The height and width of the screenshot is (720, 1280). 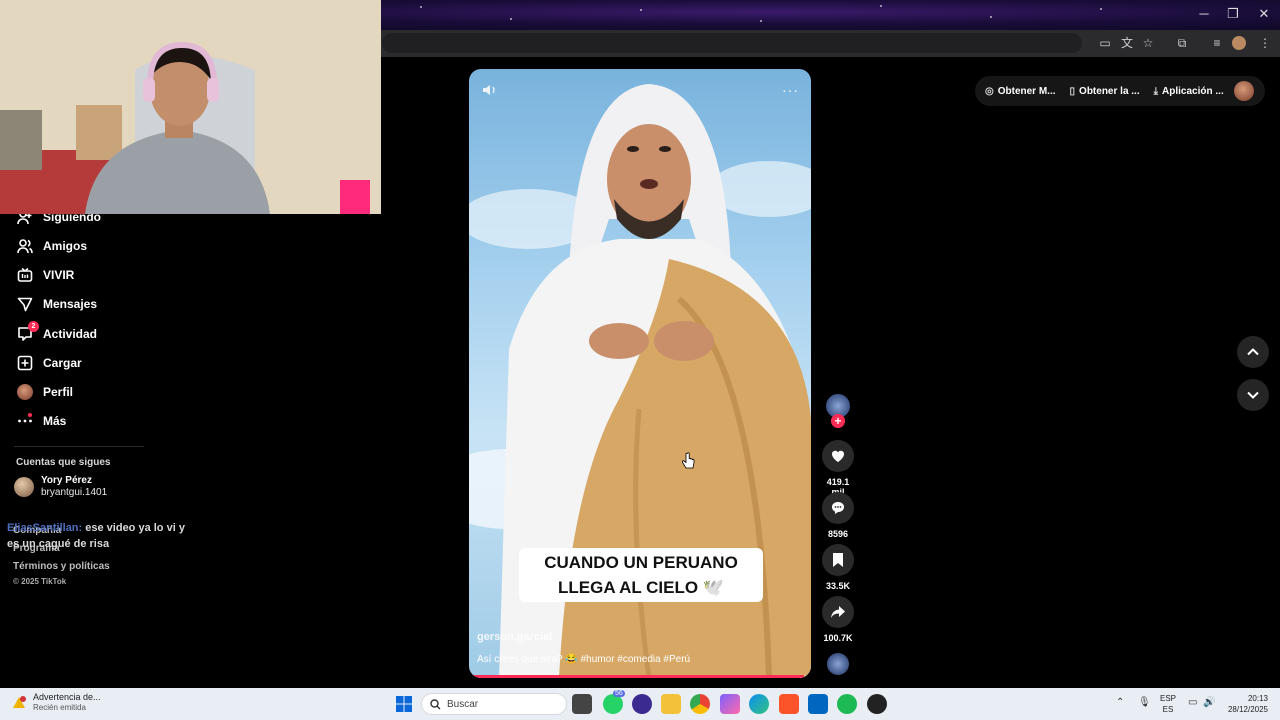 I want to click on sidebar-item-messages: Mensajes, so click(x=56, y=304).